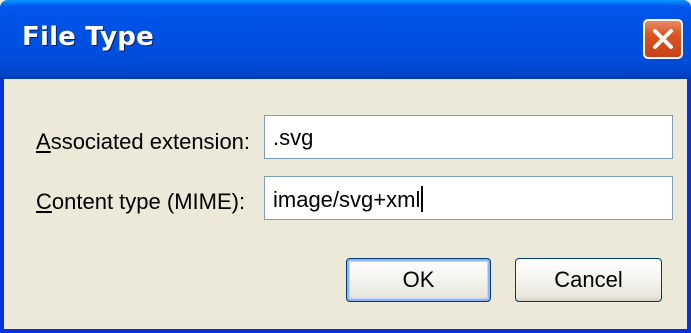 The height and width of the screenshot is (333, 691). What do you see at coordinates (418, 280) in the screenshot?
I see `ok-button: OK` at bounding box center [418, 280].